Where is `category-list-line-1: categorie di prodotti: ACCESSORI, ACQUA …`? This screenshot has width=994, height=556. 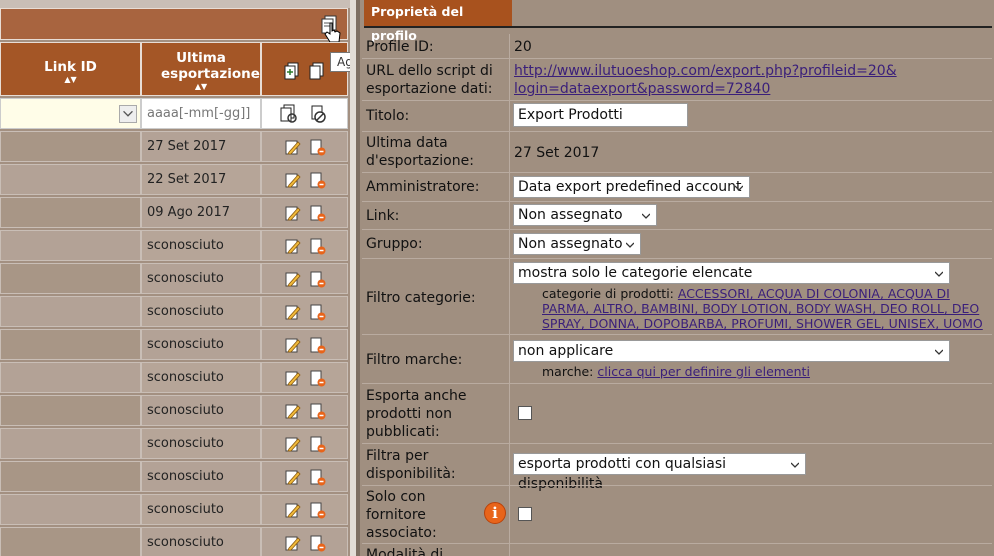 category-list-line-1: categorie di prodotti: ACCESSORI, ACQUA … is located at coordinates (746, 294).